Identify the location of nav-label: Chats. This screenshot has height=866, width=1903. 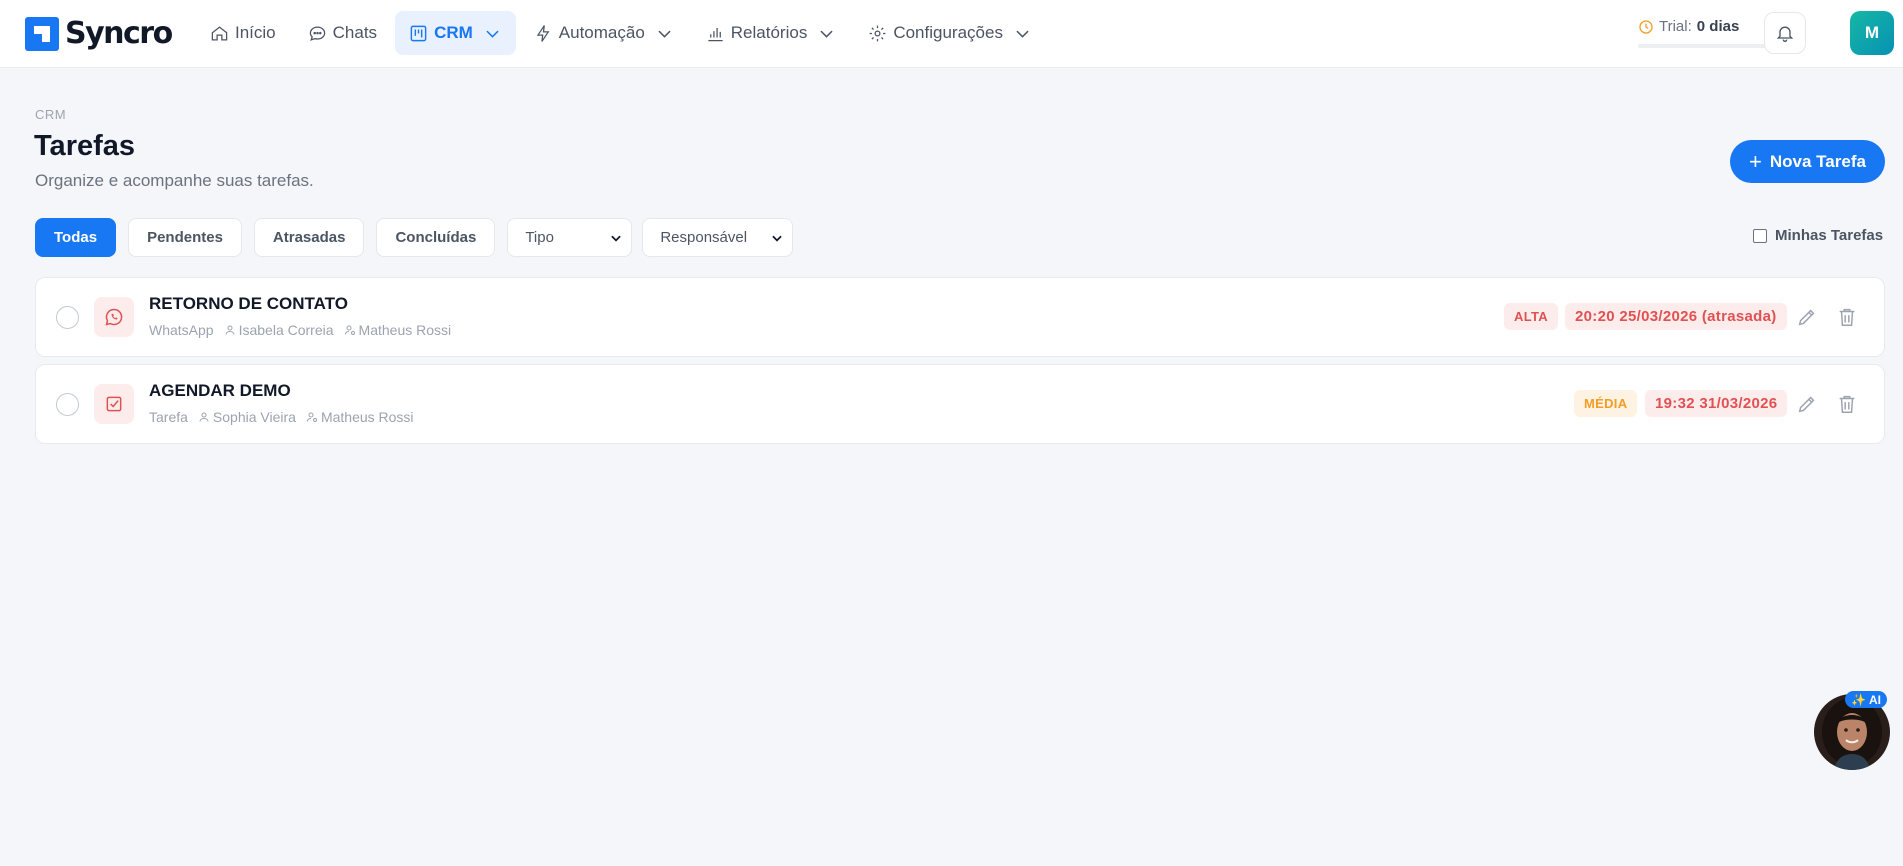
(355, 32).